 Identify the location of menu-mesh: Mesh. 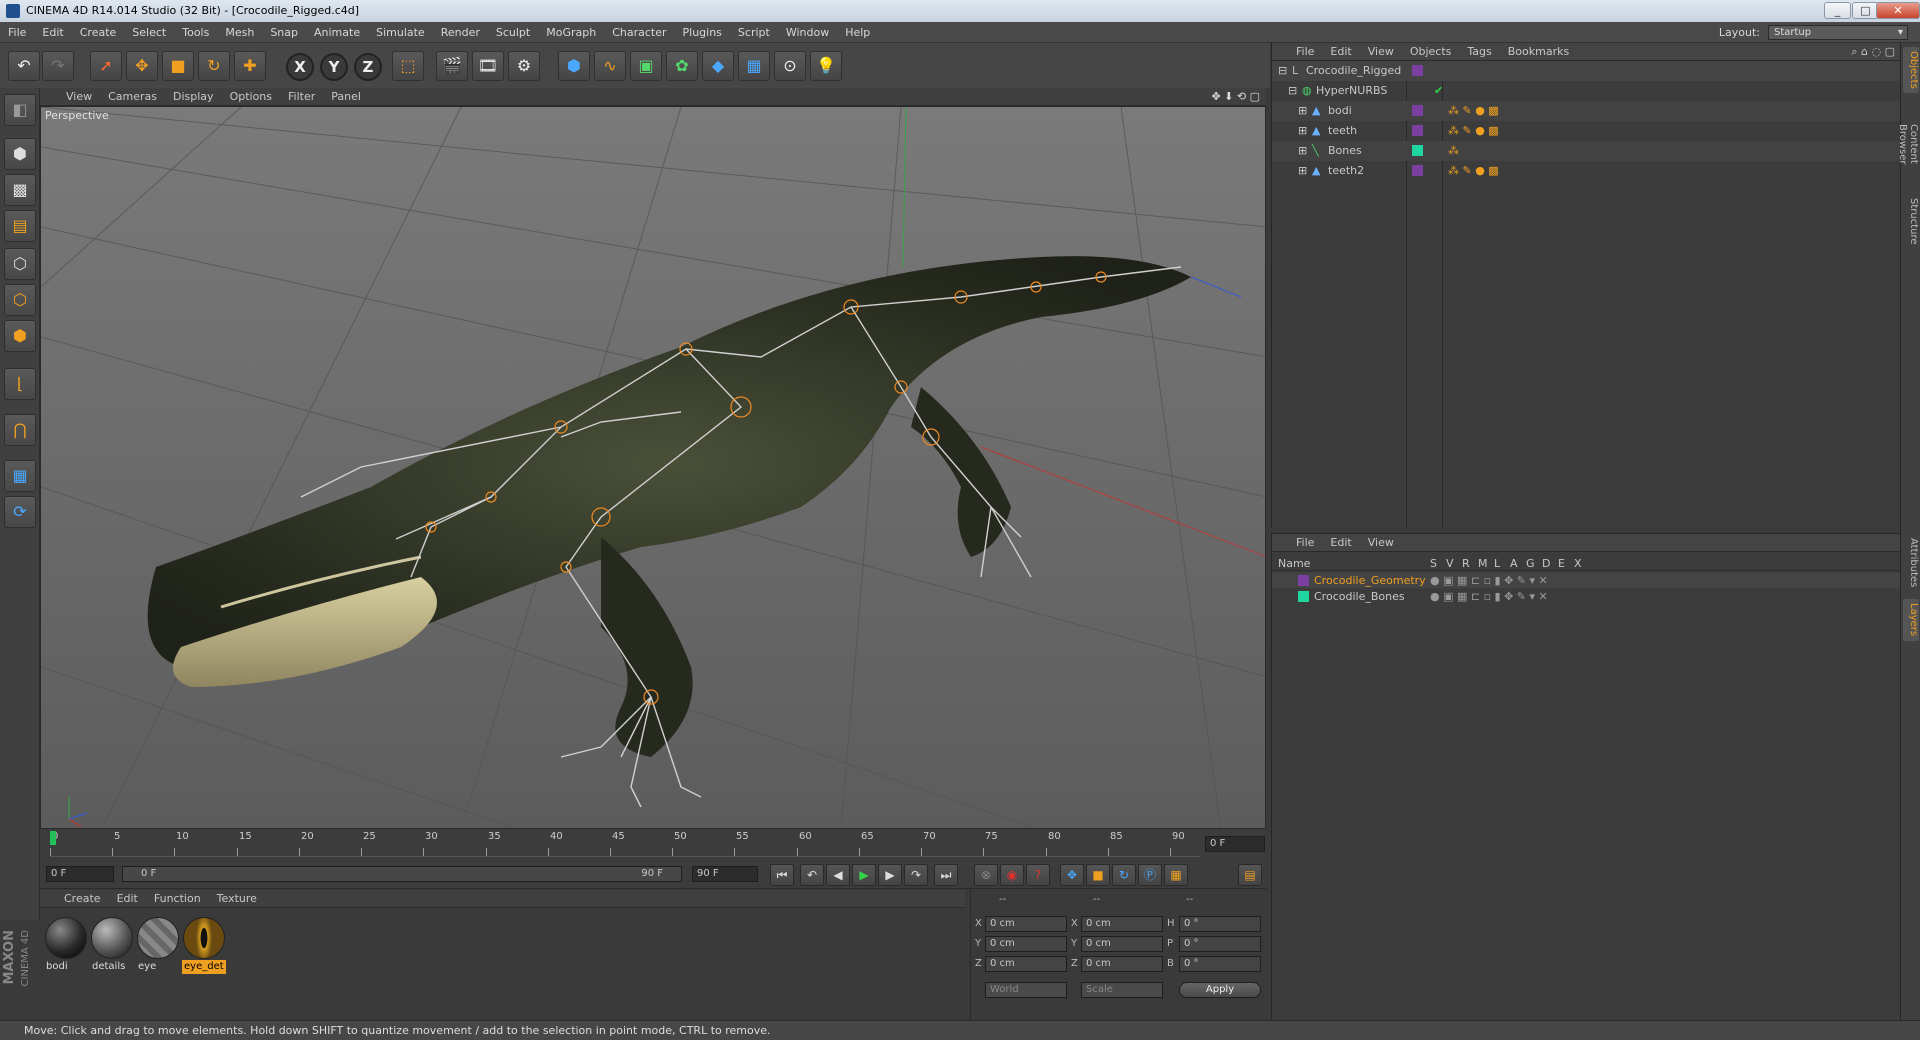
(239, 32).